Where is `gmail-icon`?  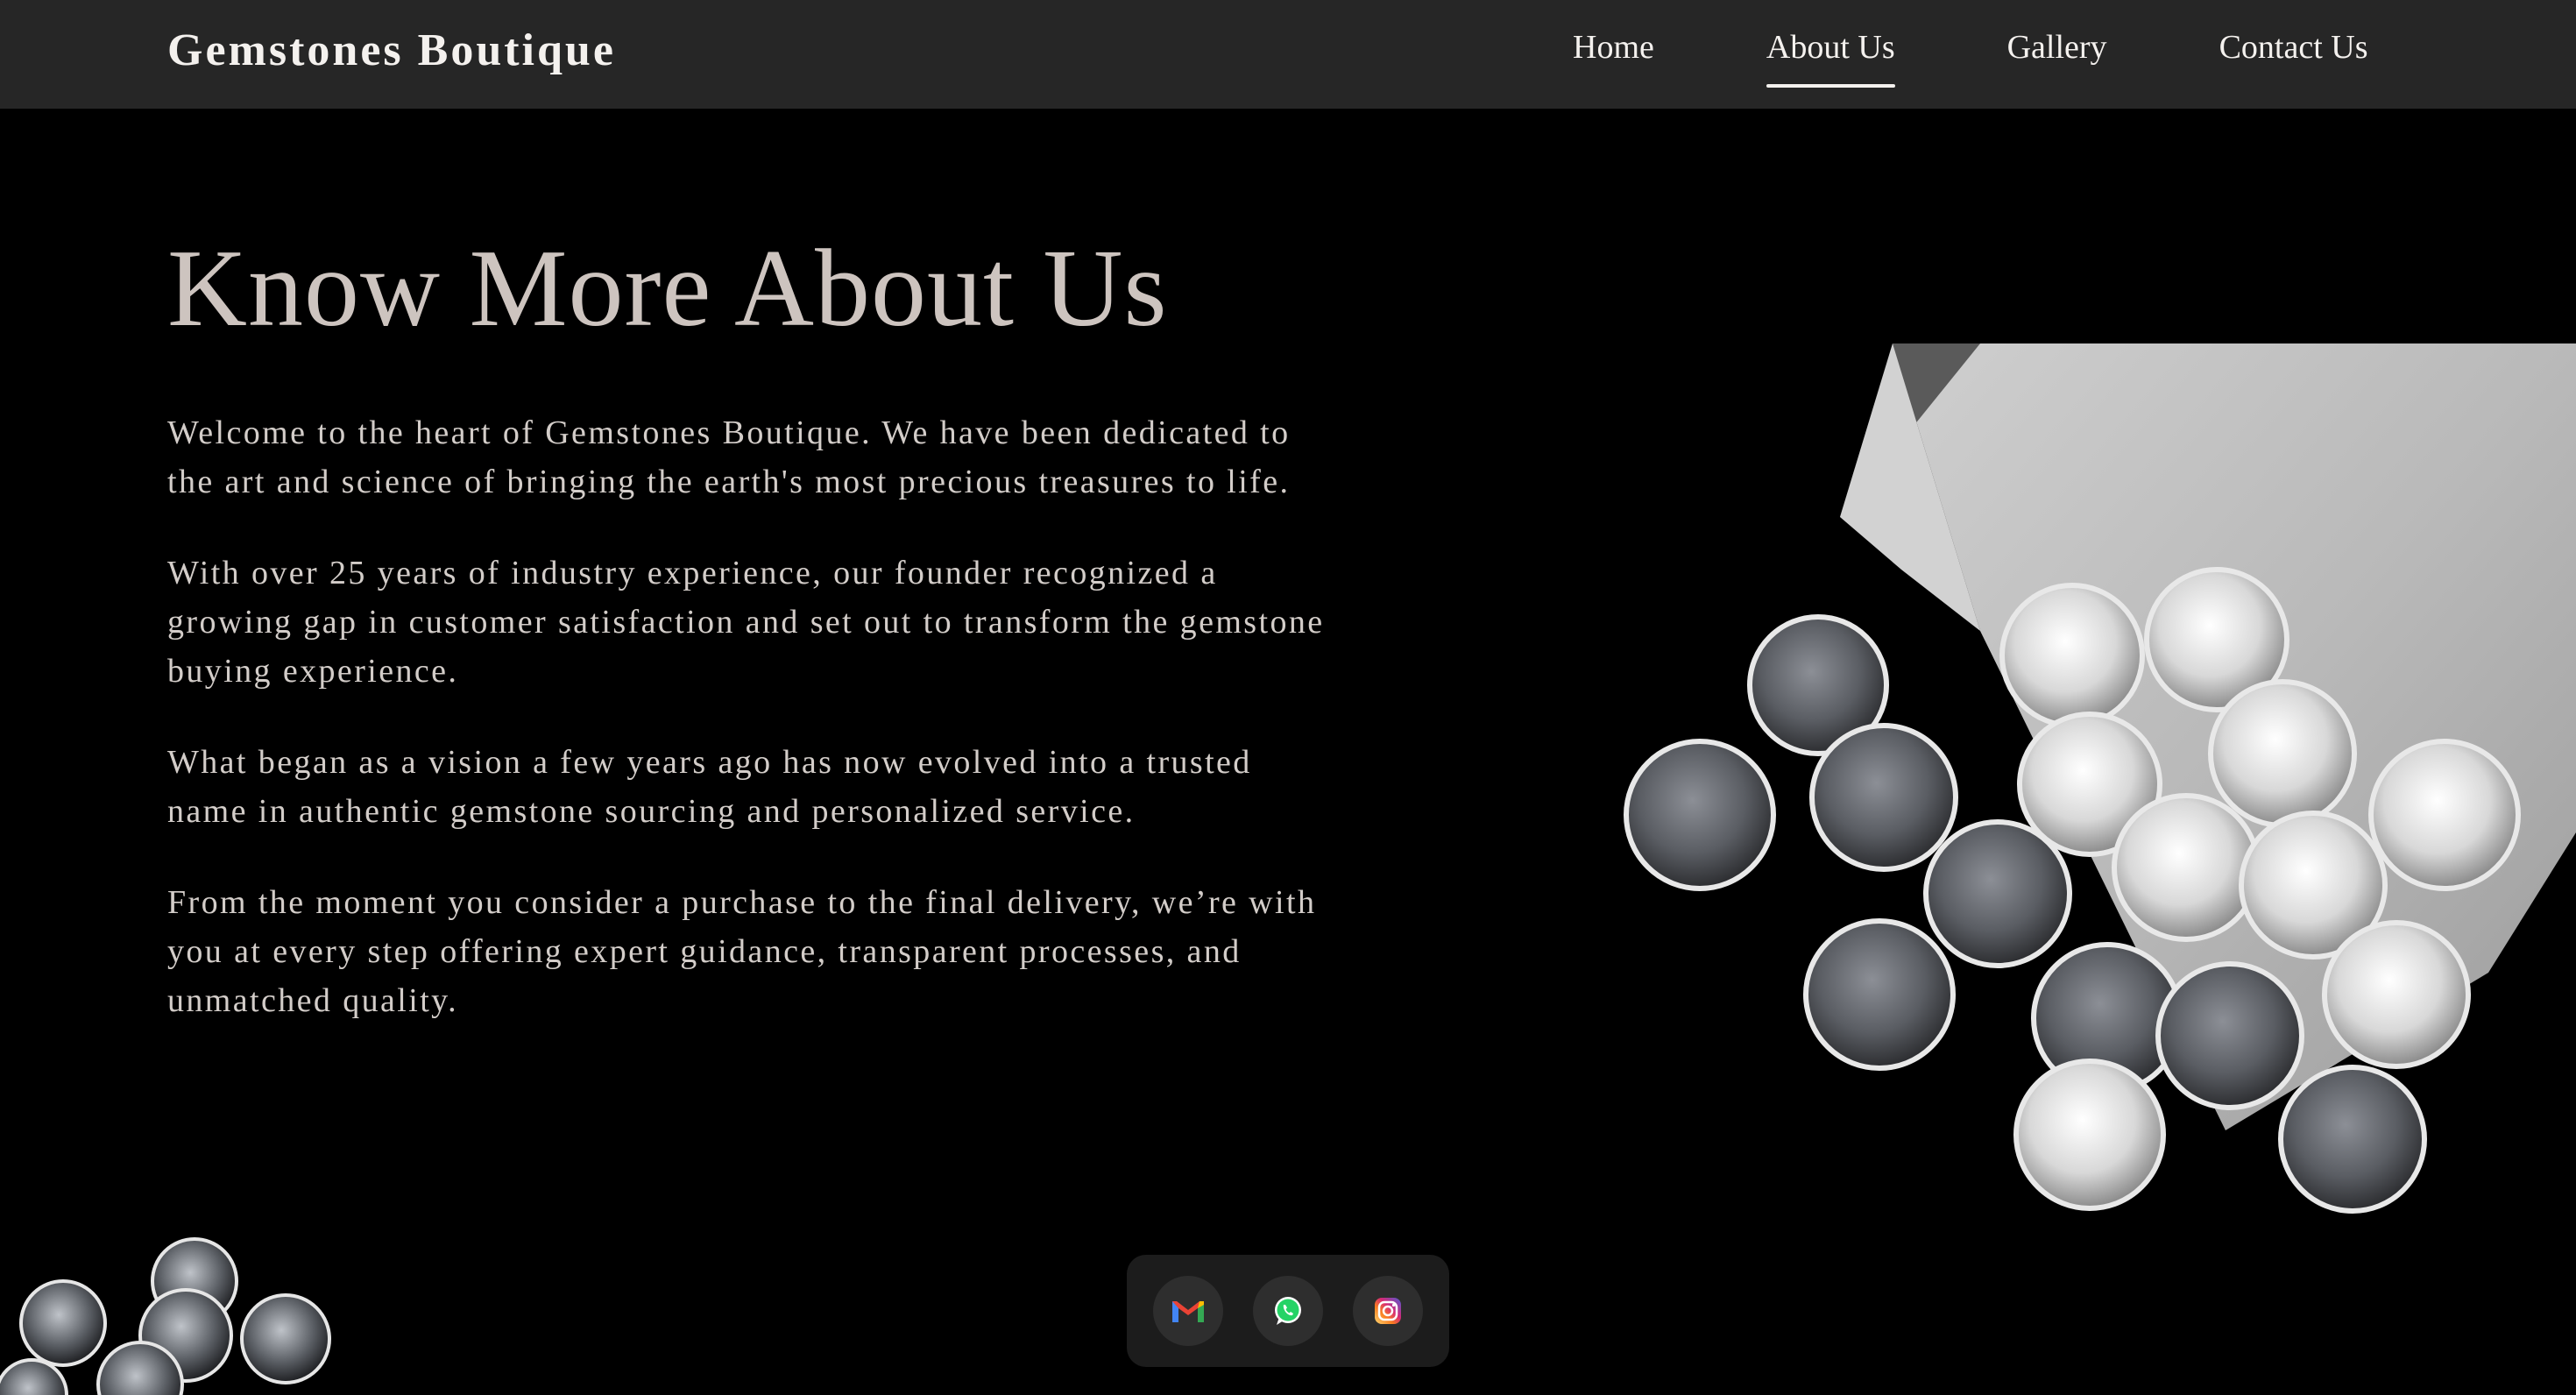
gmail-icon is located at coordinates (1188, 1311).